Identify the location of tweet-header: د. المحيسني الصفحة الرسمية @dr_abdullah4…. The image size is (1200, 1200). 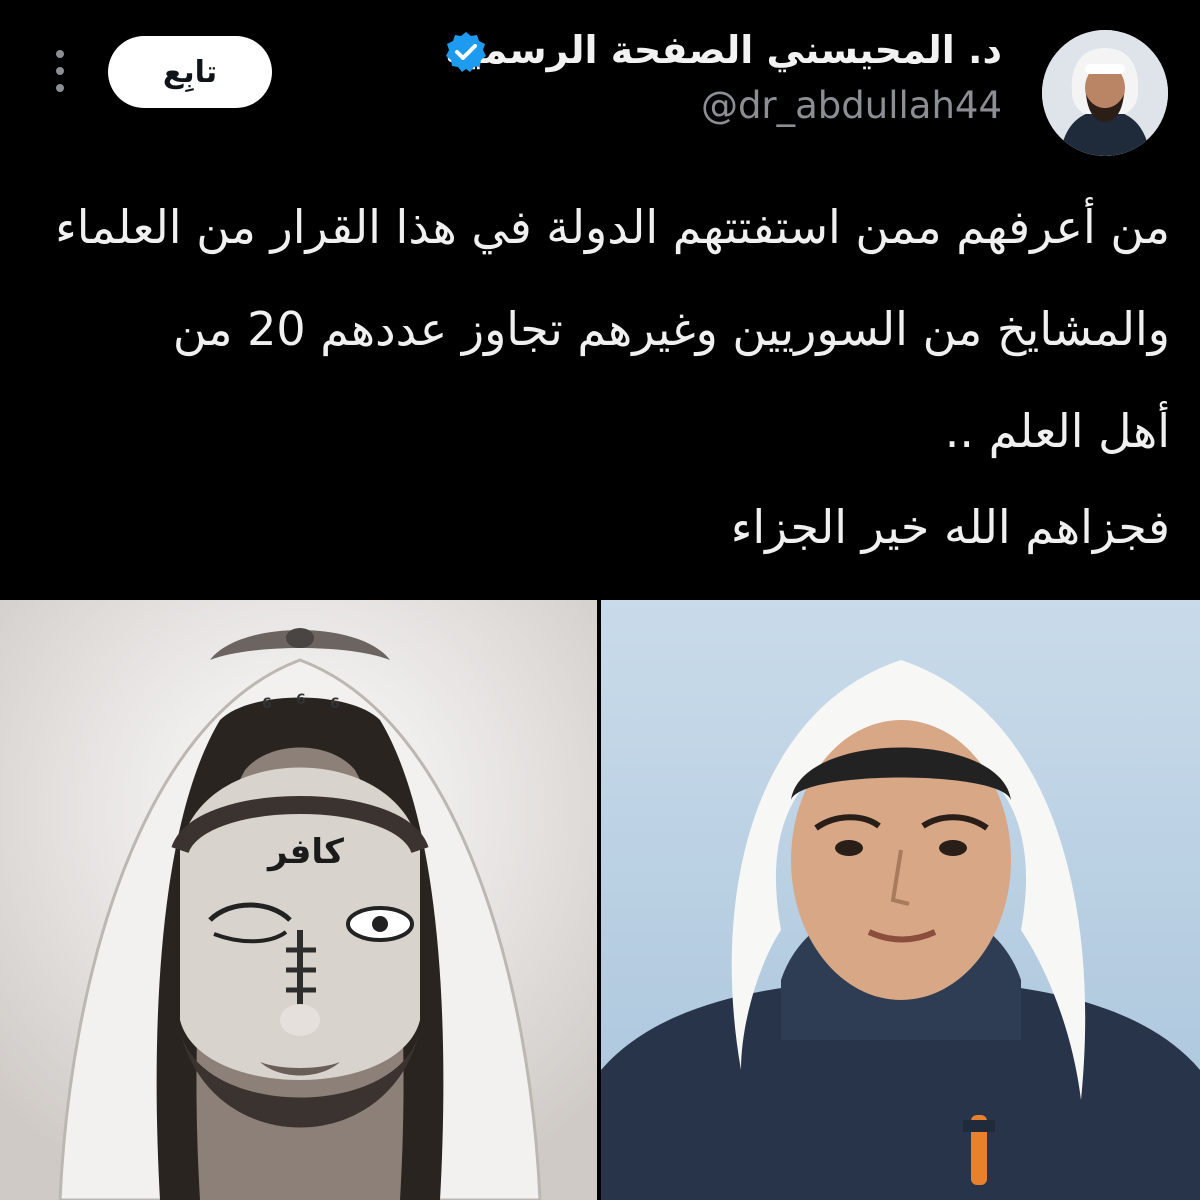
(600, 85).